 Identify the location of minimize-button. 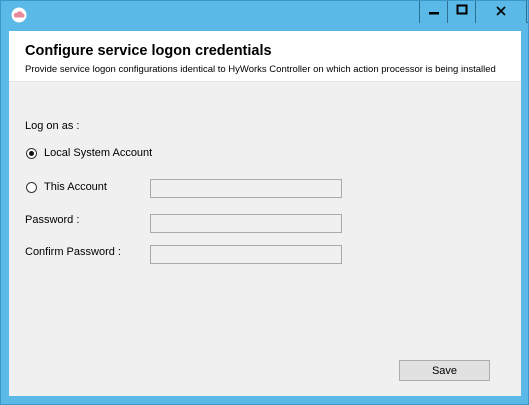
(433, 12).